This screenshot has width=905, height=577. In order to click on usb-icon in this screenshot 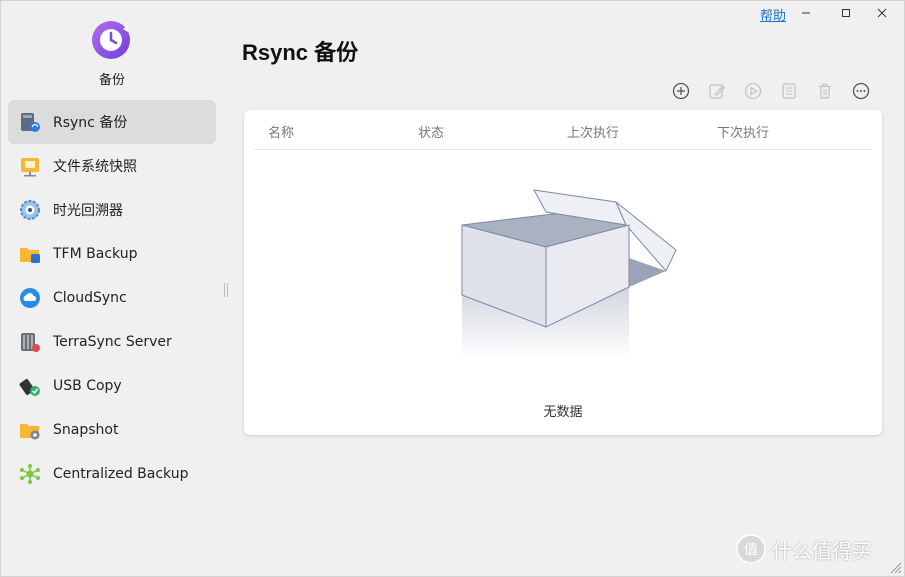, I will do `click(30, 386)`.